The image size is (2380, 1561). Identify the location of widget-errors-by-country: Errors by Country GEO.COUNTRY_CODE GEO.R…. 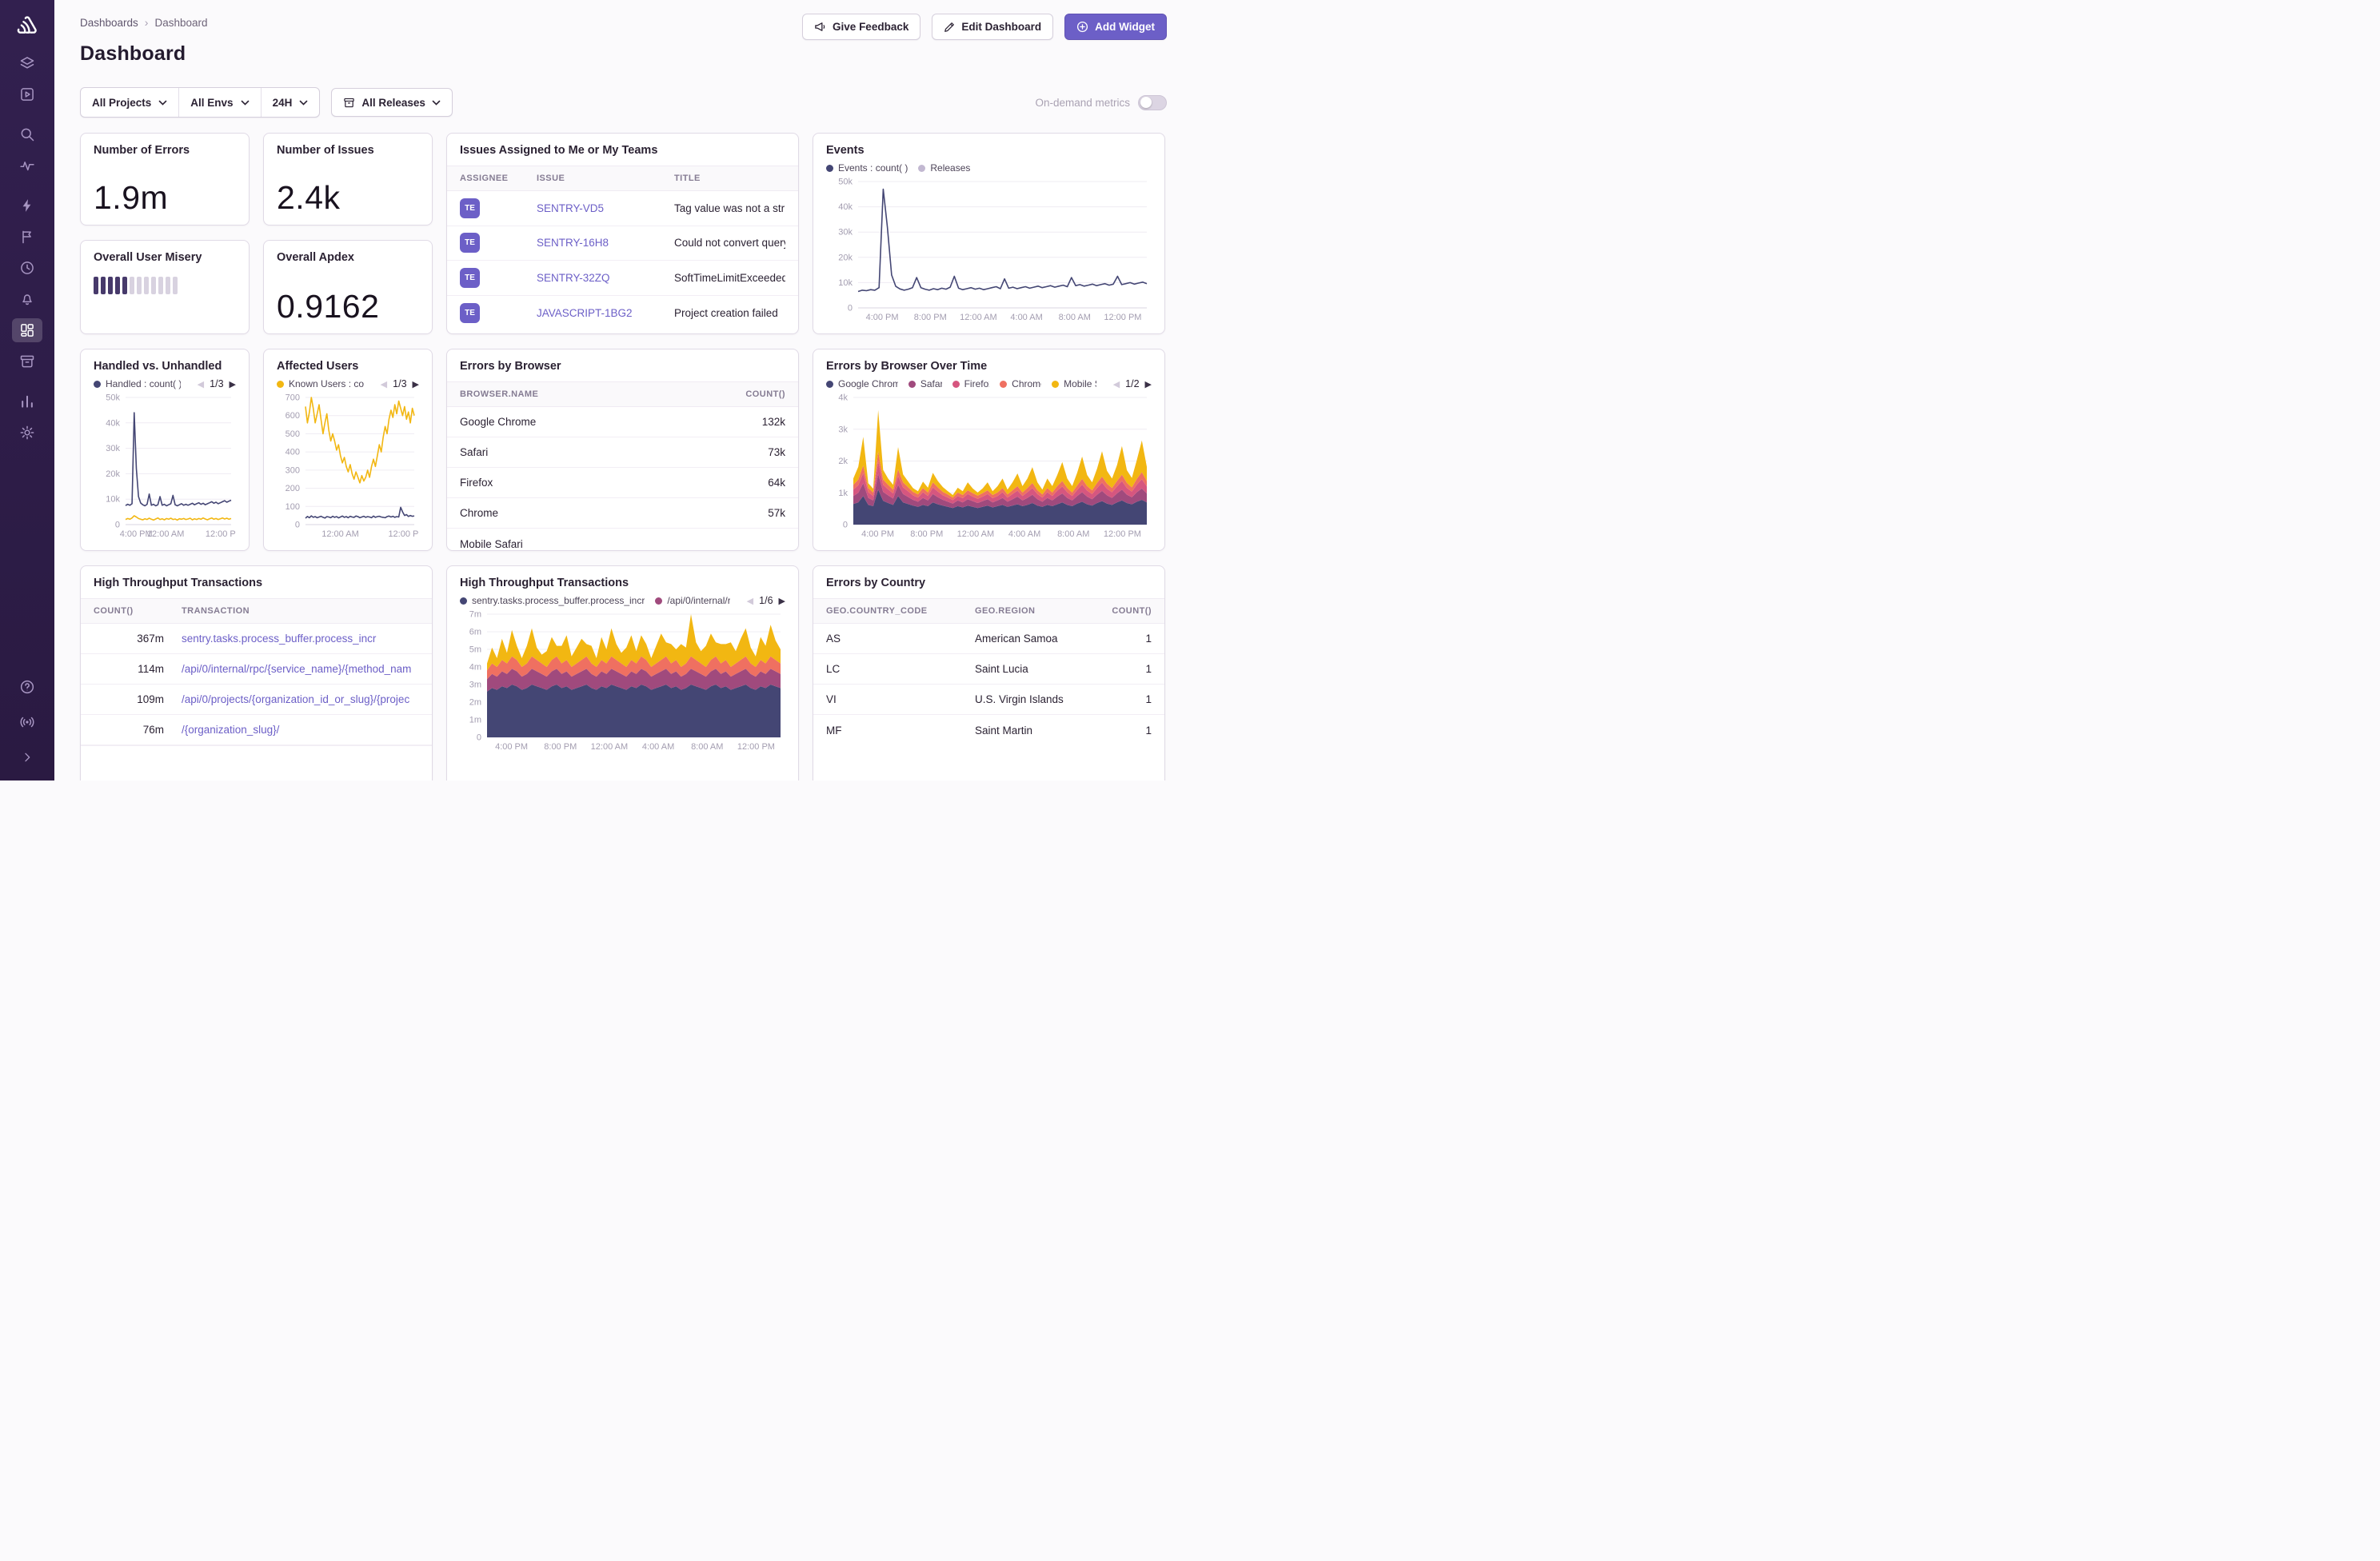
(989, 672).